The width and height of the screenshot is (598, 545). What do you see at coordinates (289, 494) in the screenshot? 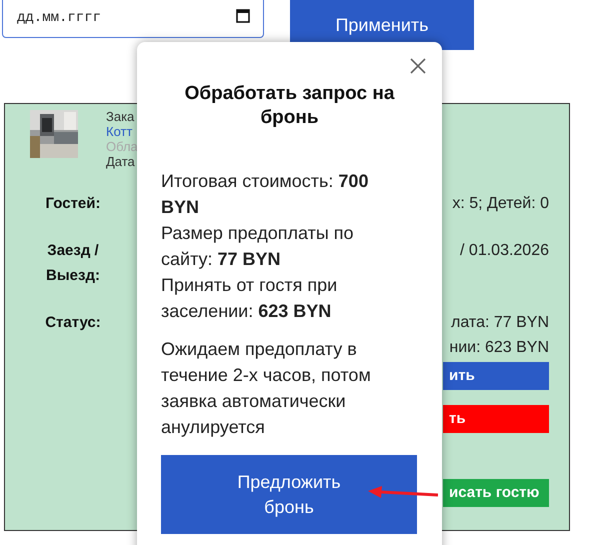
I see `confirm-button: Предложить бронь` at bounding box center [289, 494].